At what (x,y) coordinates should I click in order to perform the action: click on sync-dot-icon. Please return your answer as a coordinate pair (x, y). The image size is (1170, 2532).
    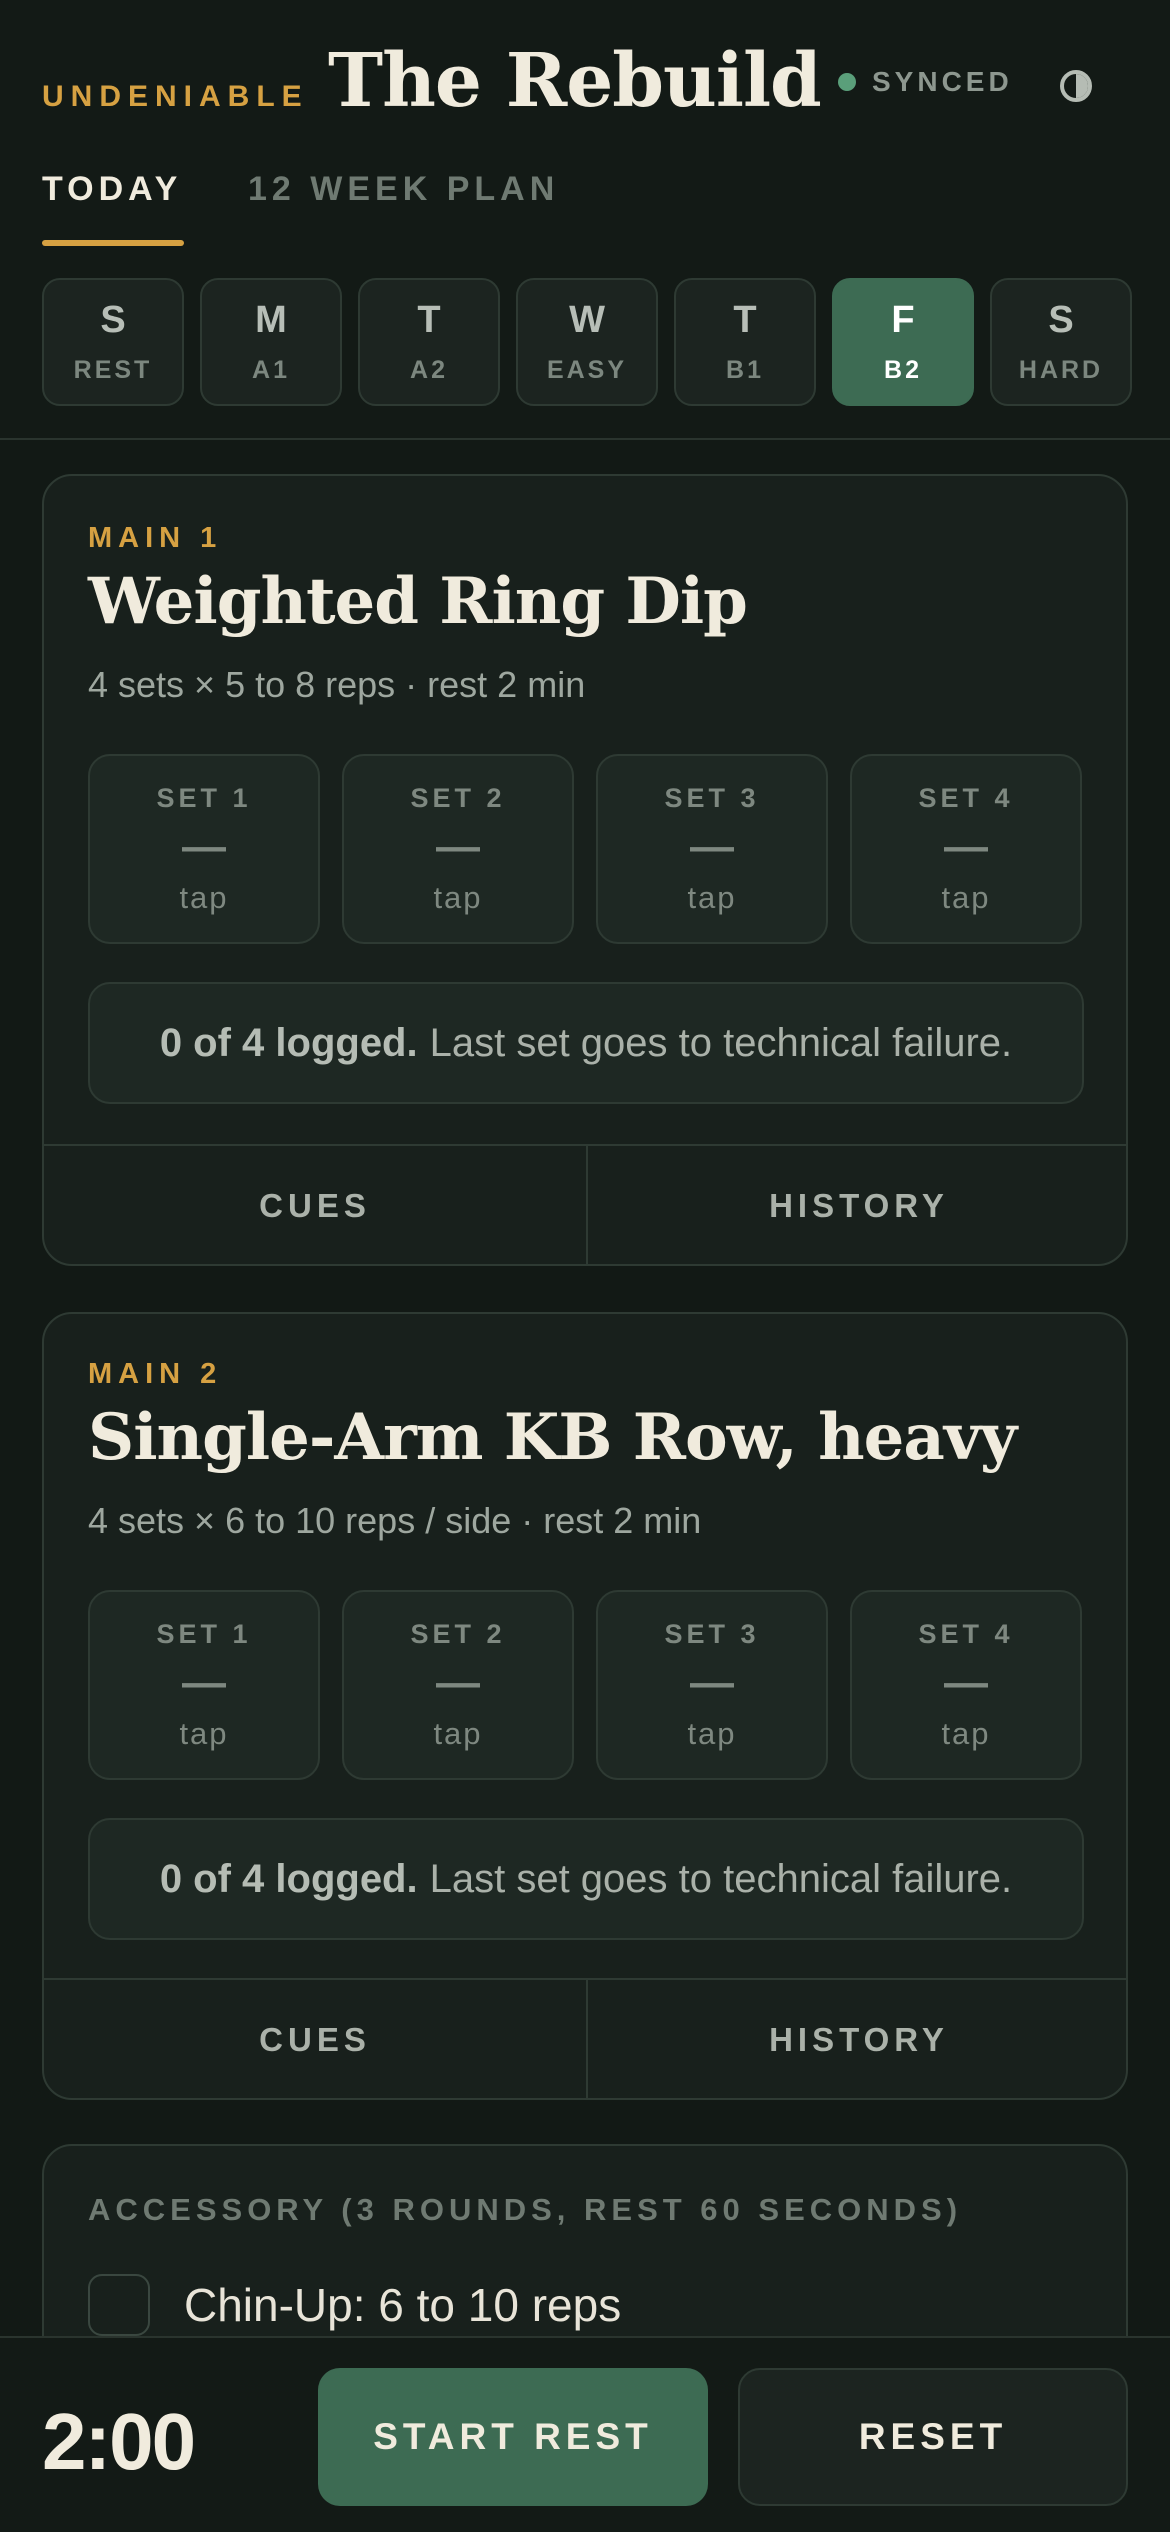
    Looking at the image, I should click on (847, 82).